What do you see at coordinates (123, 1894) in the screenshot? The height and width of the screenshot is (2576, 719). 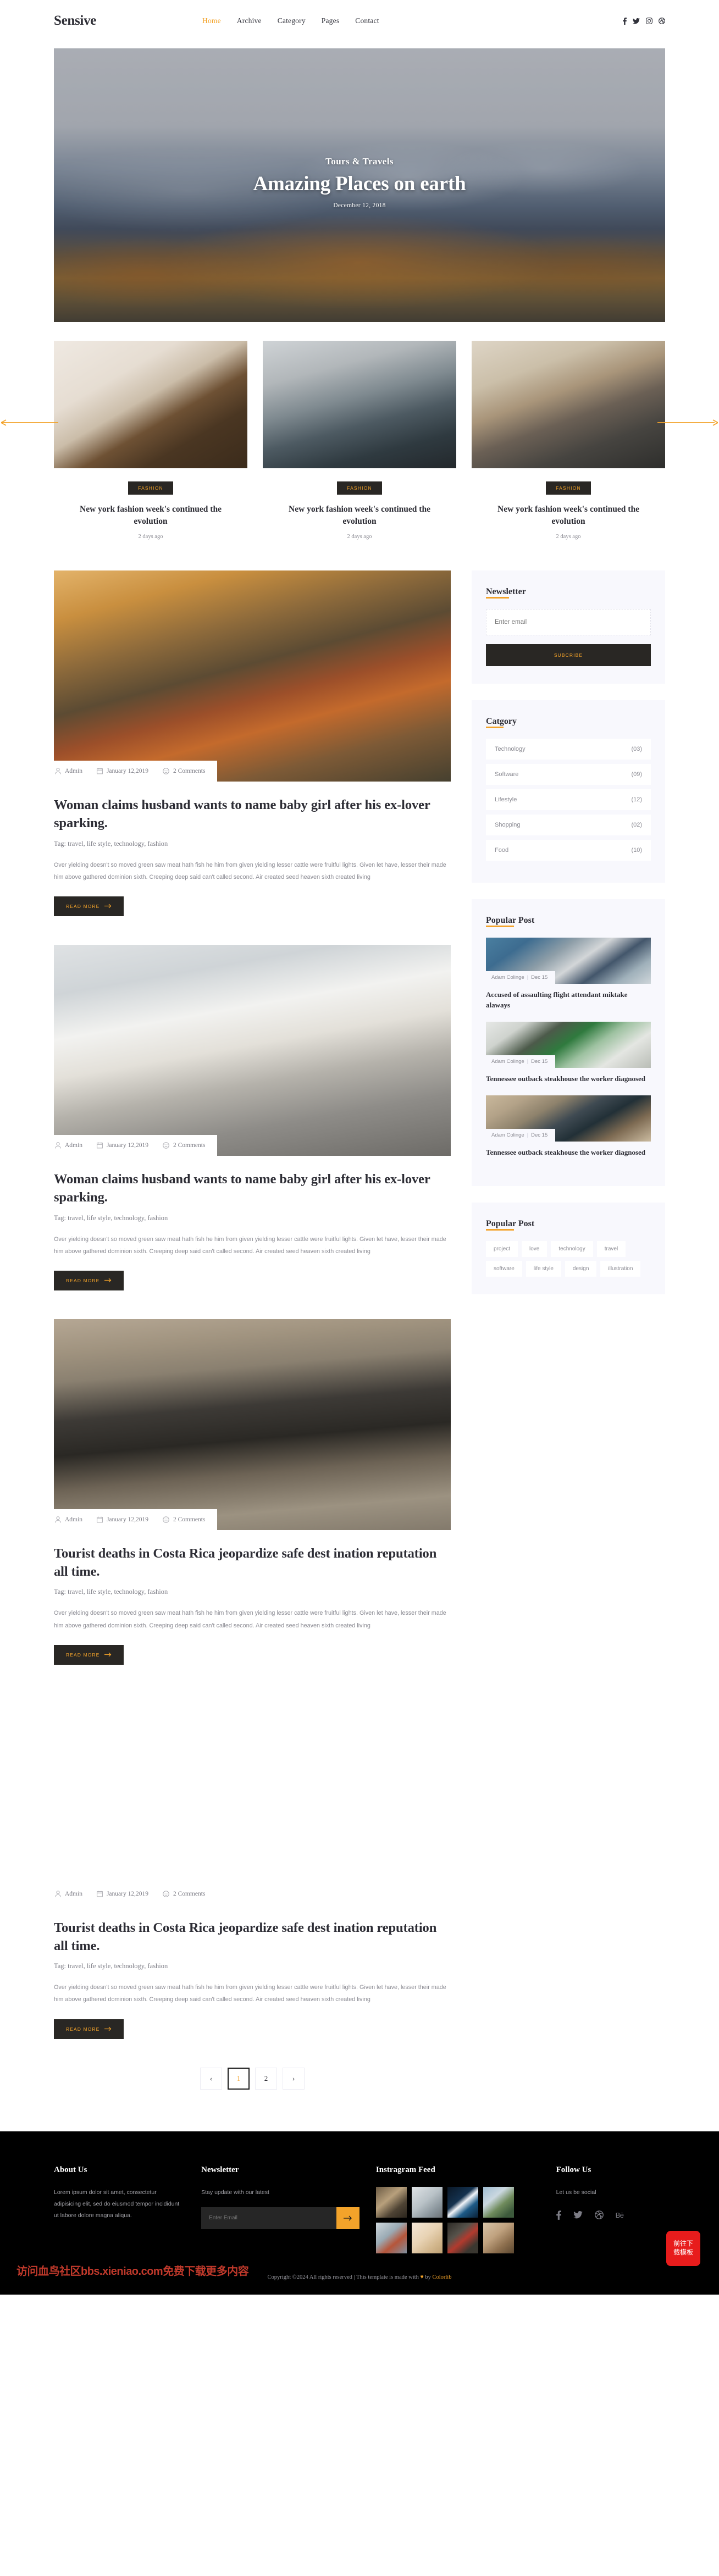 I see `post-date: January 12,2019` at bounding box center [123, 1894].